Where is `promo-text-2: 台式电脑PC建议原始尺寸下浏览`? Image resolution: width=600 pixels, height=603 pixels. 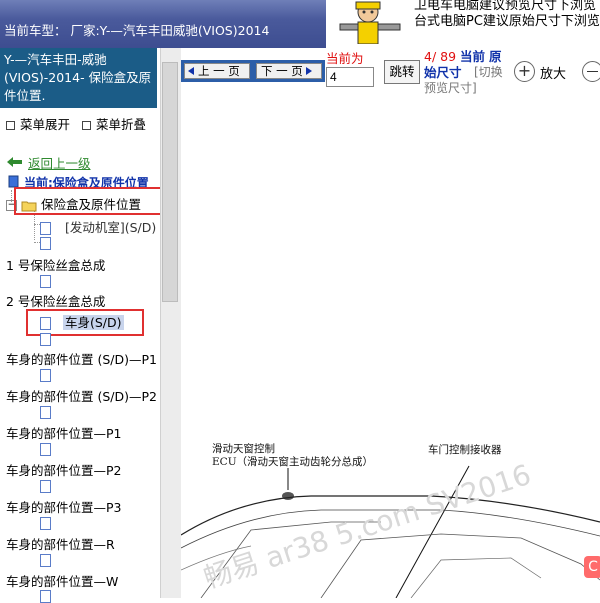 promo-text-2: 台式电脑PC建议原始尺寸下浏览 is located at coordinates (507, 21).